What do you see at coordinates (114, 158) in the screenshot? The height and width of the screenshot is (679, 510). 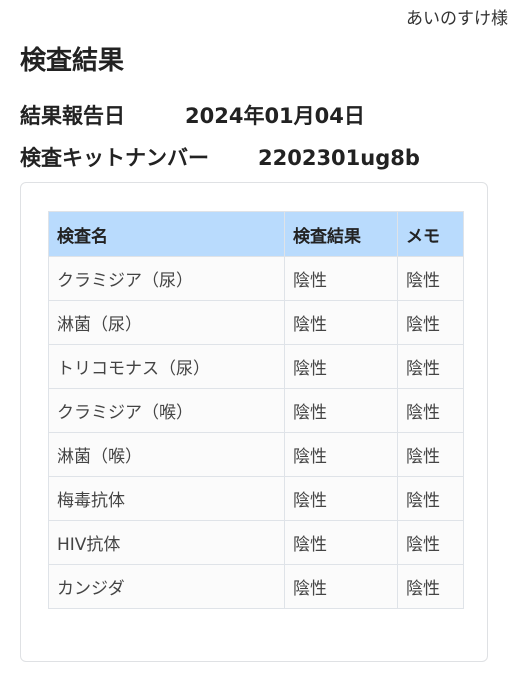 I see `kit-number-label: 検査キットナンバー` at bounding box center [114, 158].